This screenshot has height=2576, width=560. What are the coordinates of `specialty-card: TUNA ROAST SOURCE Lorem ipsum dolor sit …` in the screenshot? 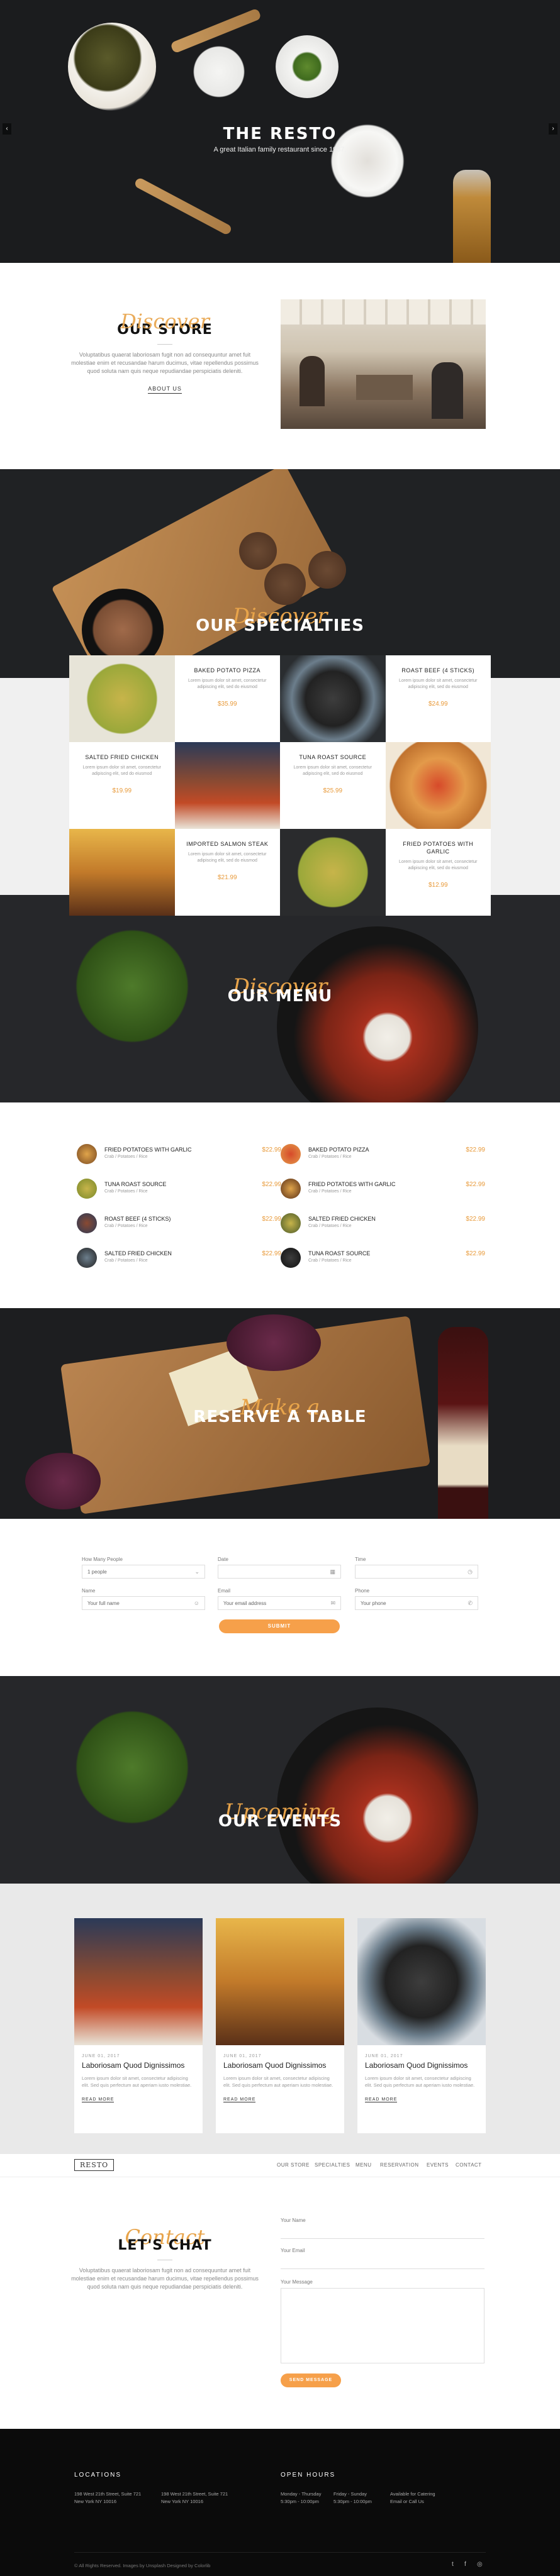 It's located at (333, 785).